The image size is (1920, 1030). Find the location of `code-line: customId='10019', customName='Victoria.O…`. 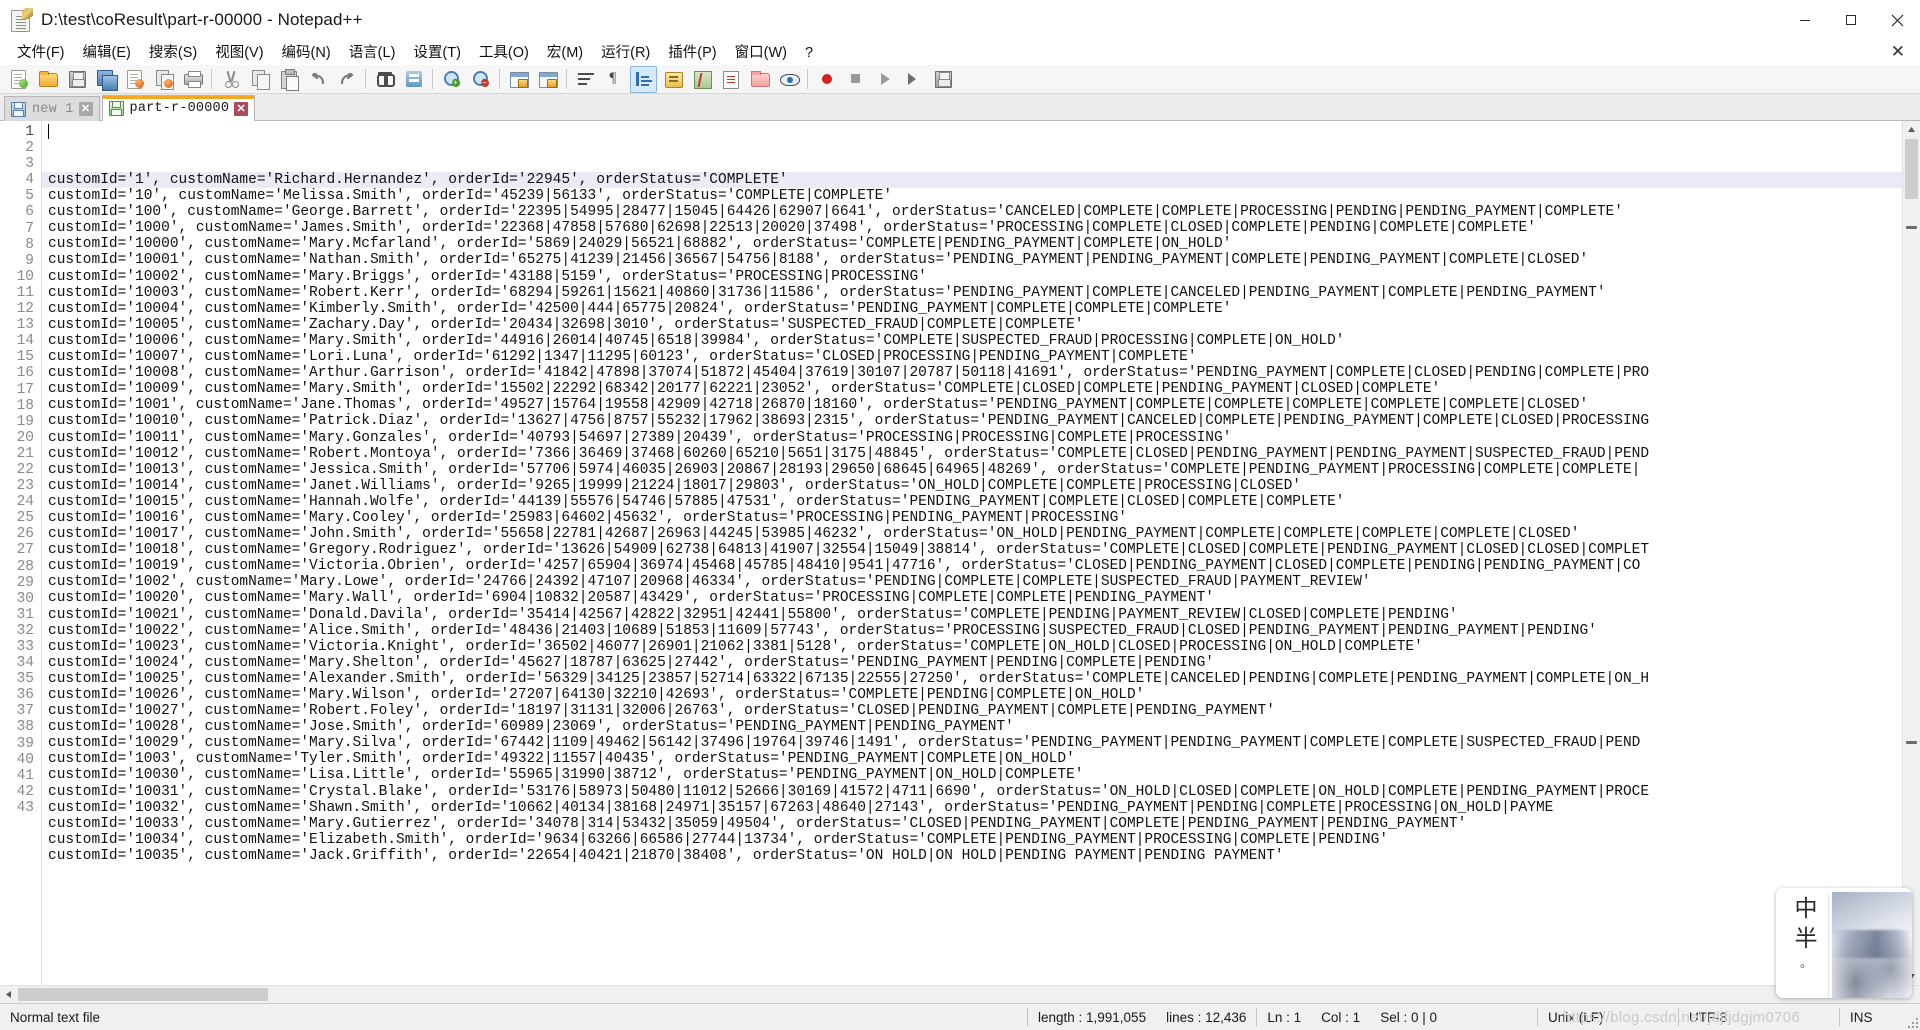

code-line: customId='10019', customName='Victoria.O… is located at coordinates (972, 566).